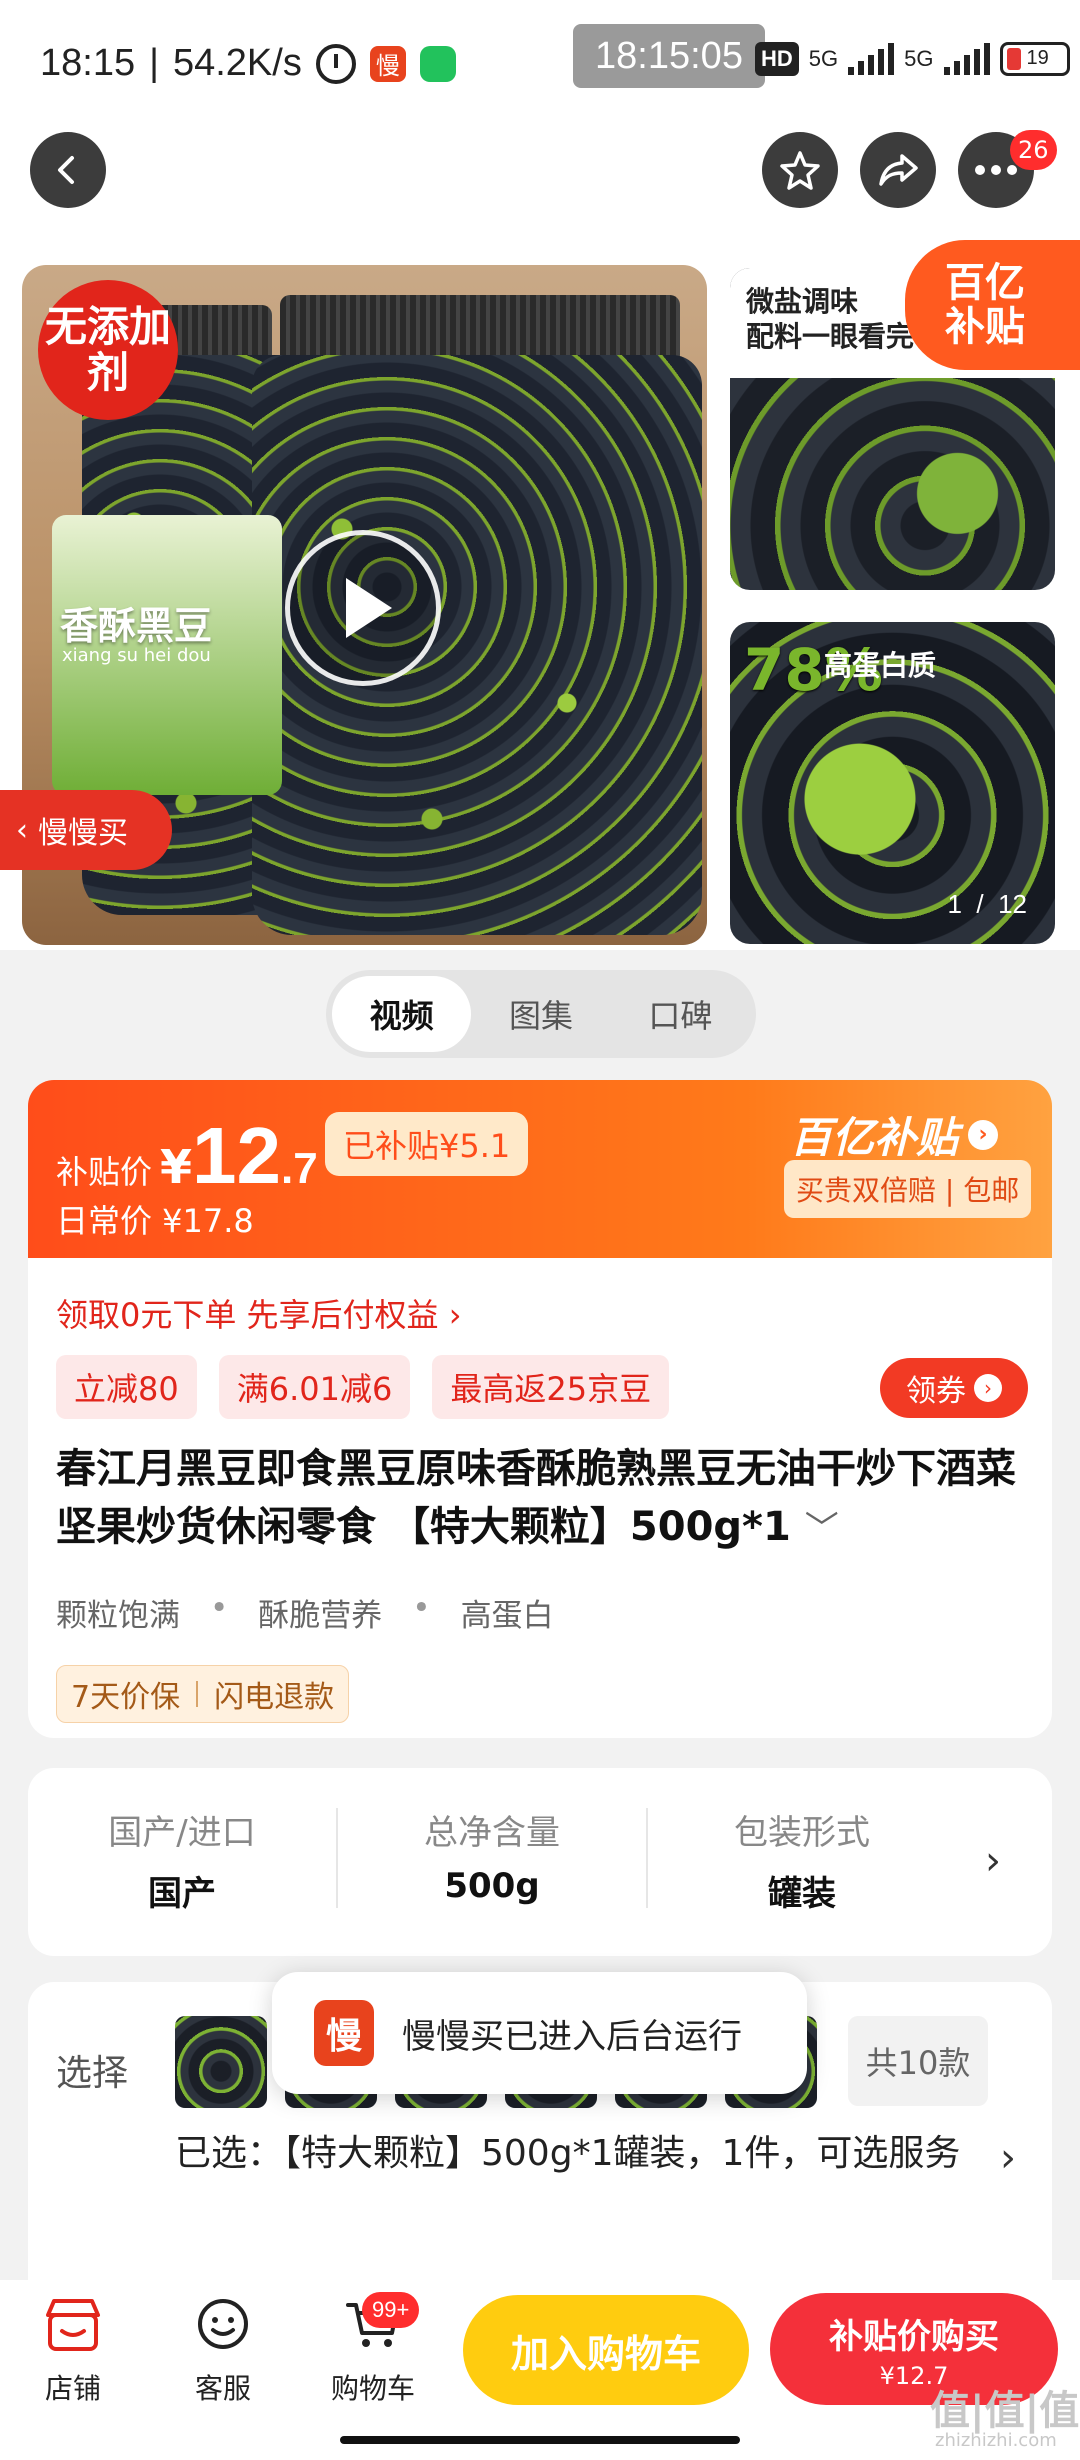  What do you see at coordinates (182, 1860) in the screenshot?
I see `spec-origin: 国产/进口 国产` at bounding box center [182, 1860].